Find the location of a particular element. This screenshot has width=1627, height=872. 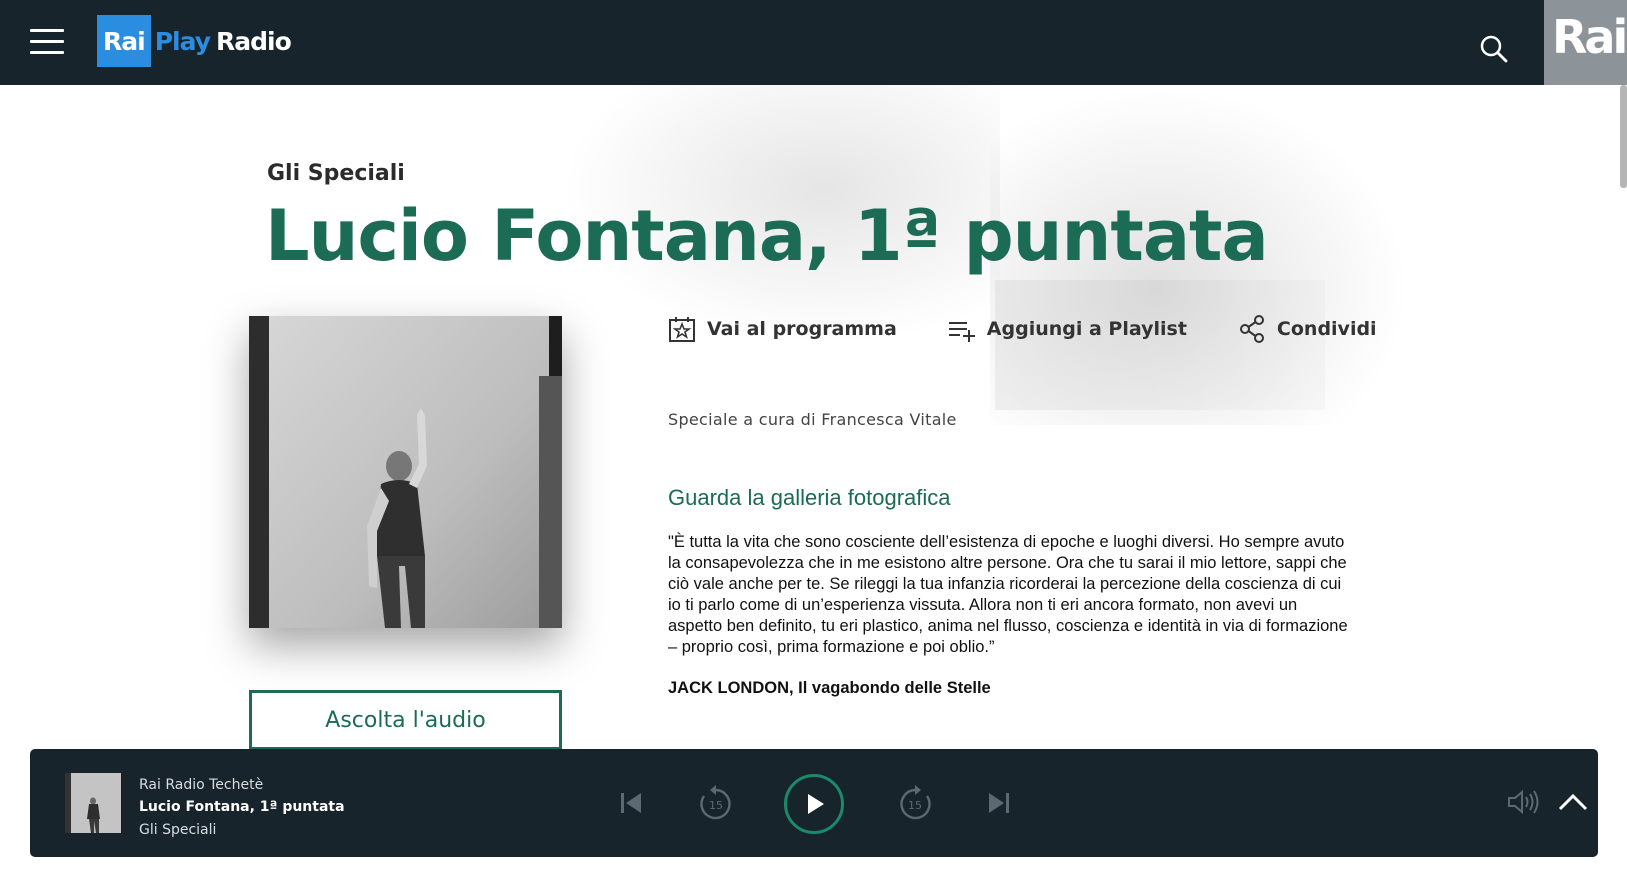

share-button: Condividi is located at coordinates (1307, 329).